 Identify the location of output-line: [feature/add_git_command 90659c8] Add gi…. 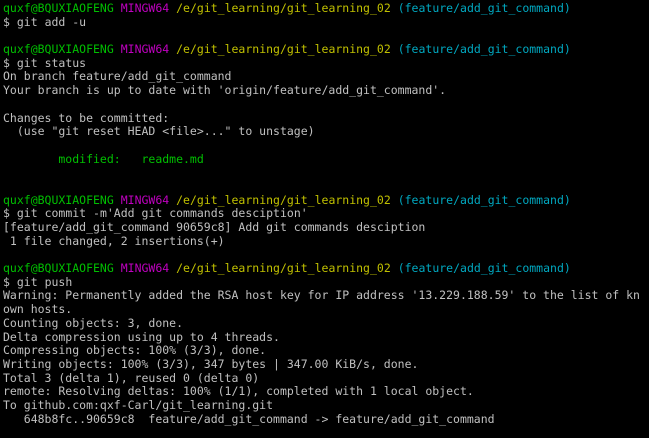
(214, 227).